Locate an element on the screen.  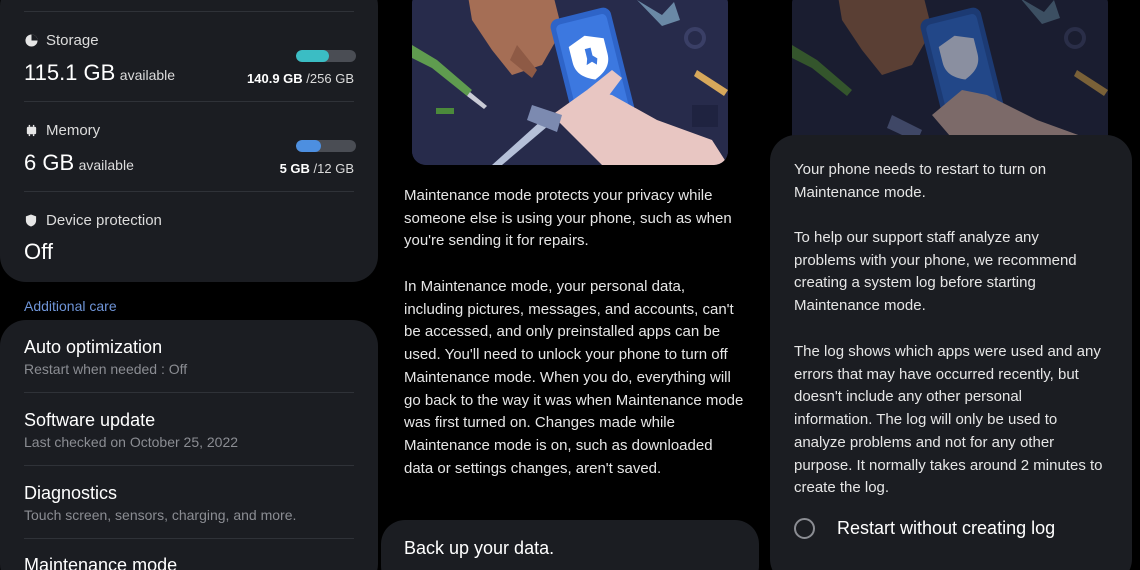
storage-usage-fill is located at coordinates (312, 56).